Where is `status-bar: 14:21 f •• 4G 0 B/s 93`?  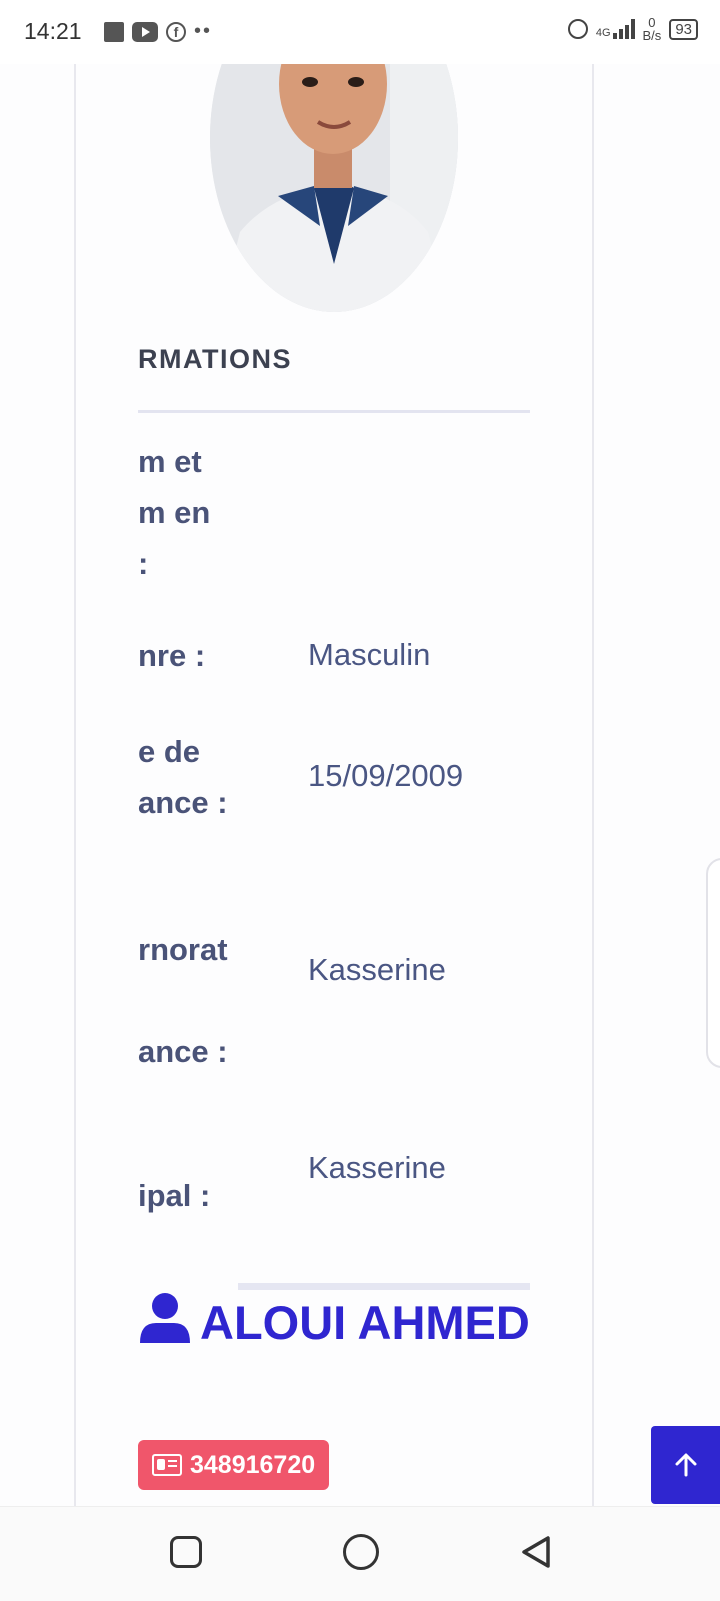
status-bar: 14:21 f •• 4G 0 B/s 93 is located at coordinates (360, 32).